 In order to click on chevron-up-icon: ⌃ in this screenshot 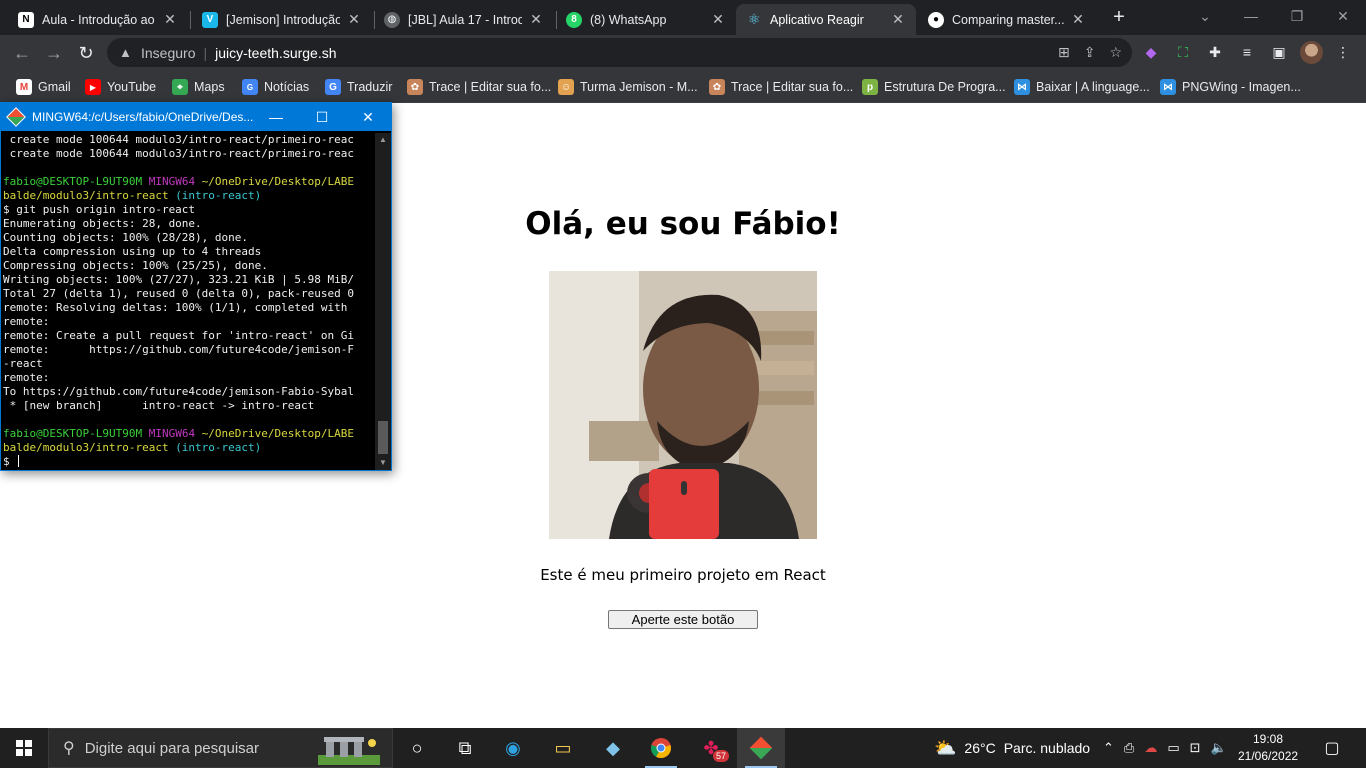, I will do `click(1108, 748)`.